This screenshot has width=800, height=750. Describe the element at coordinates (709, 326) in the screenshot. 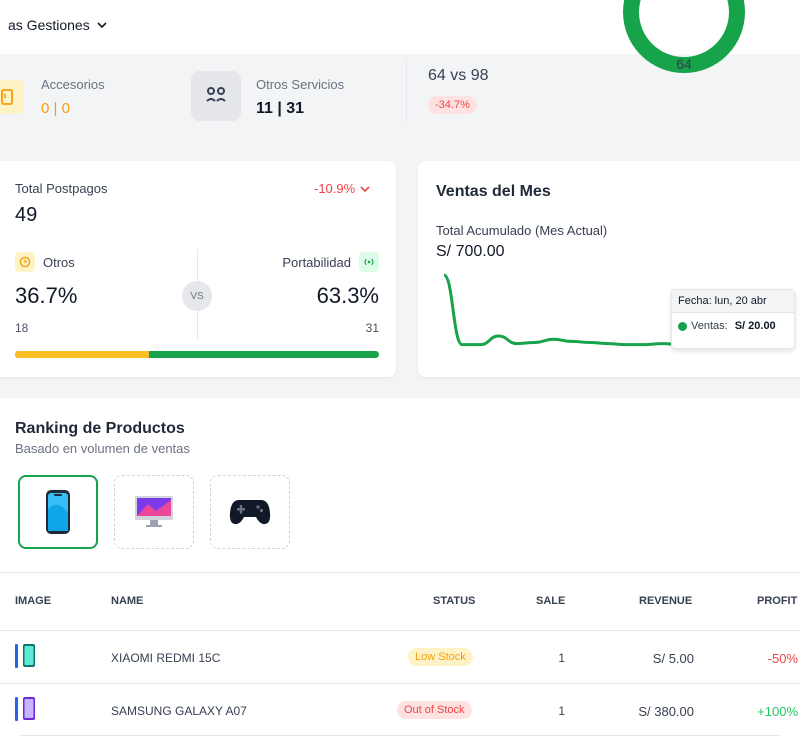

I see `tooltip-label: Ventas:` at that location.